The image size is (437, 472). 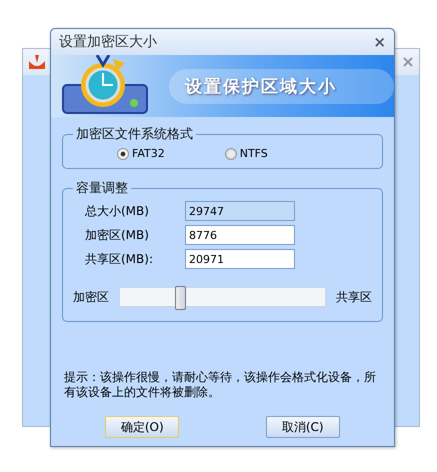 What do you see at coordinates (220, 385) in the screenshot?
I see `hint-text: 提示：该操作很慢，请耐心等待，该操作会格式化设备，所有该设备上的文件将被删除。` at bounding box center [220, 385].